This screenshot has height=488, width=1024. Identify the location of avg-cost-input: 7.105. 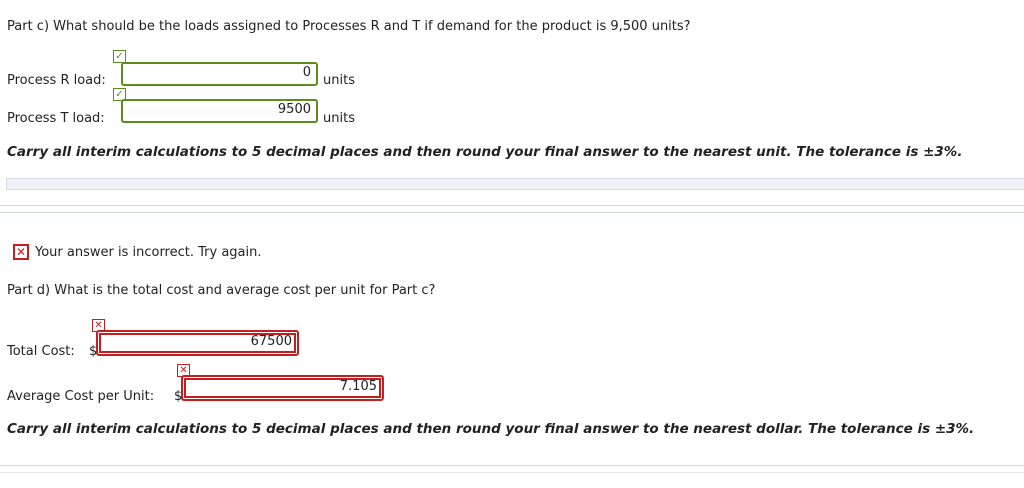
(282, 388).